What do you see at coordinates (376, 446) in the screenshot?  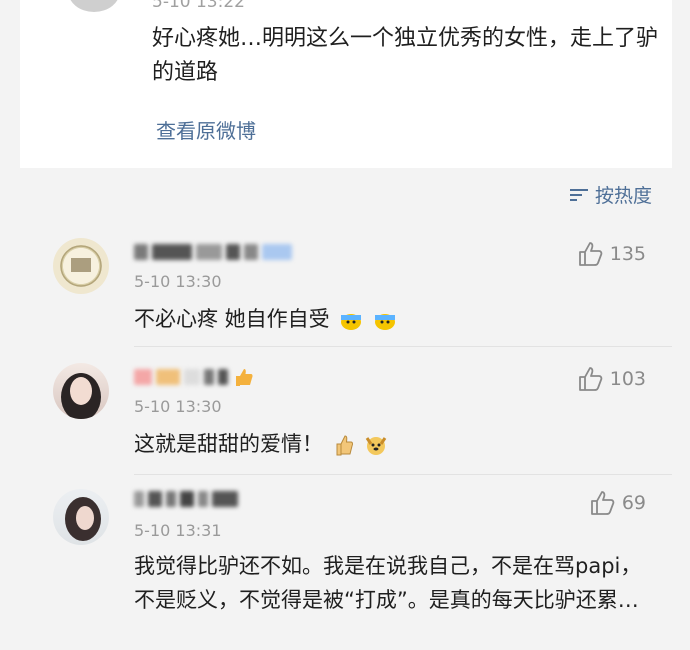 I see `dog-emoji-icon` at bounding box center [376, 446].